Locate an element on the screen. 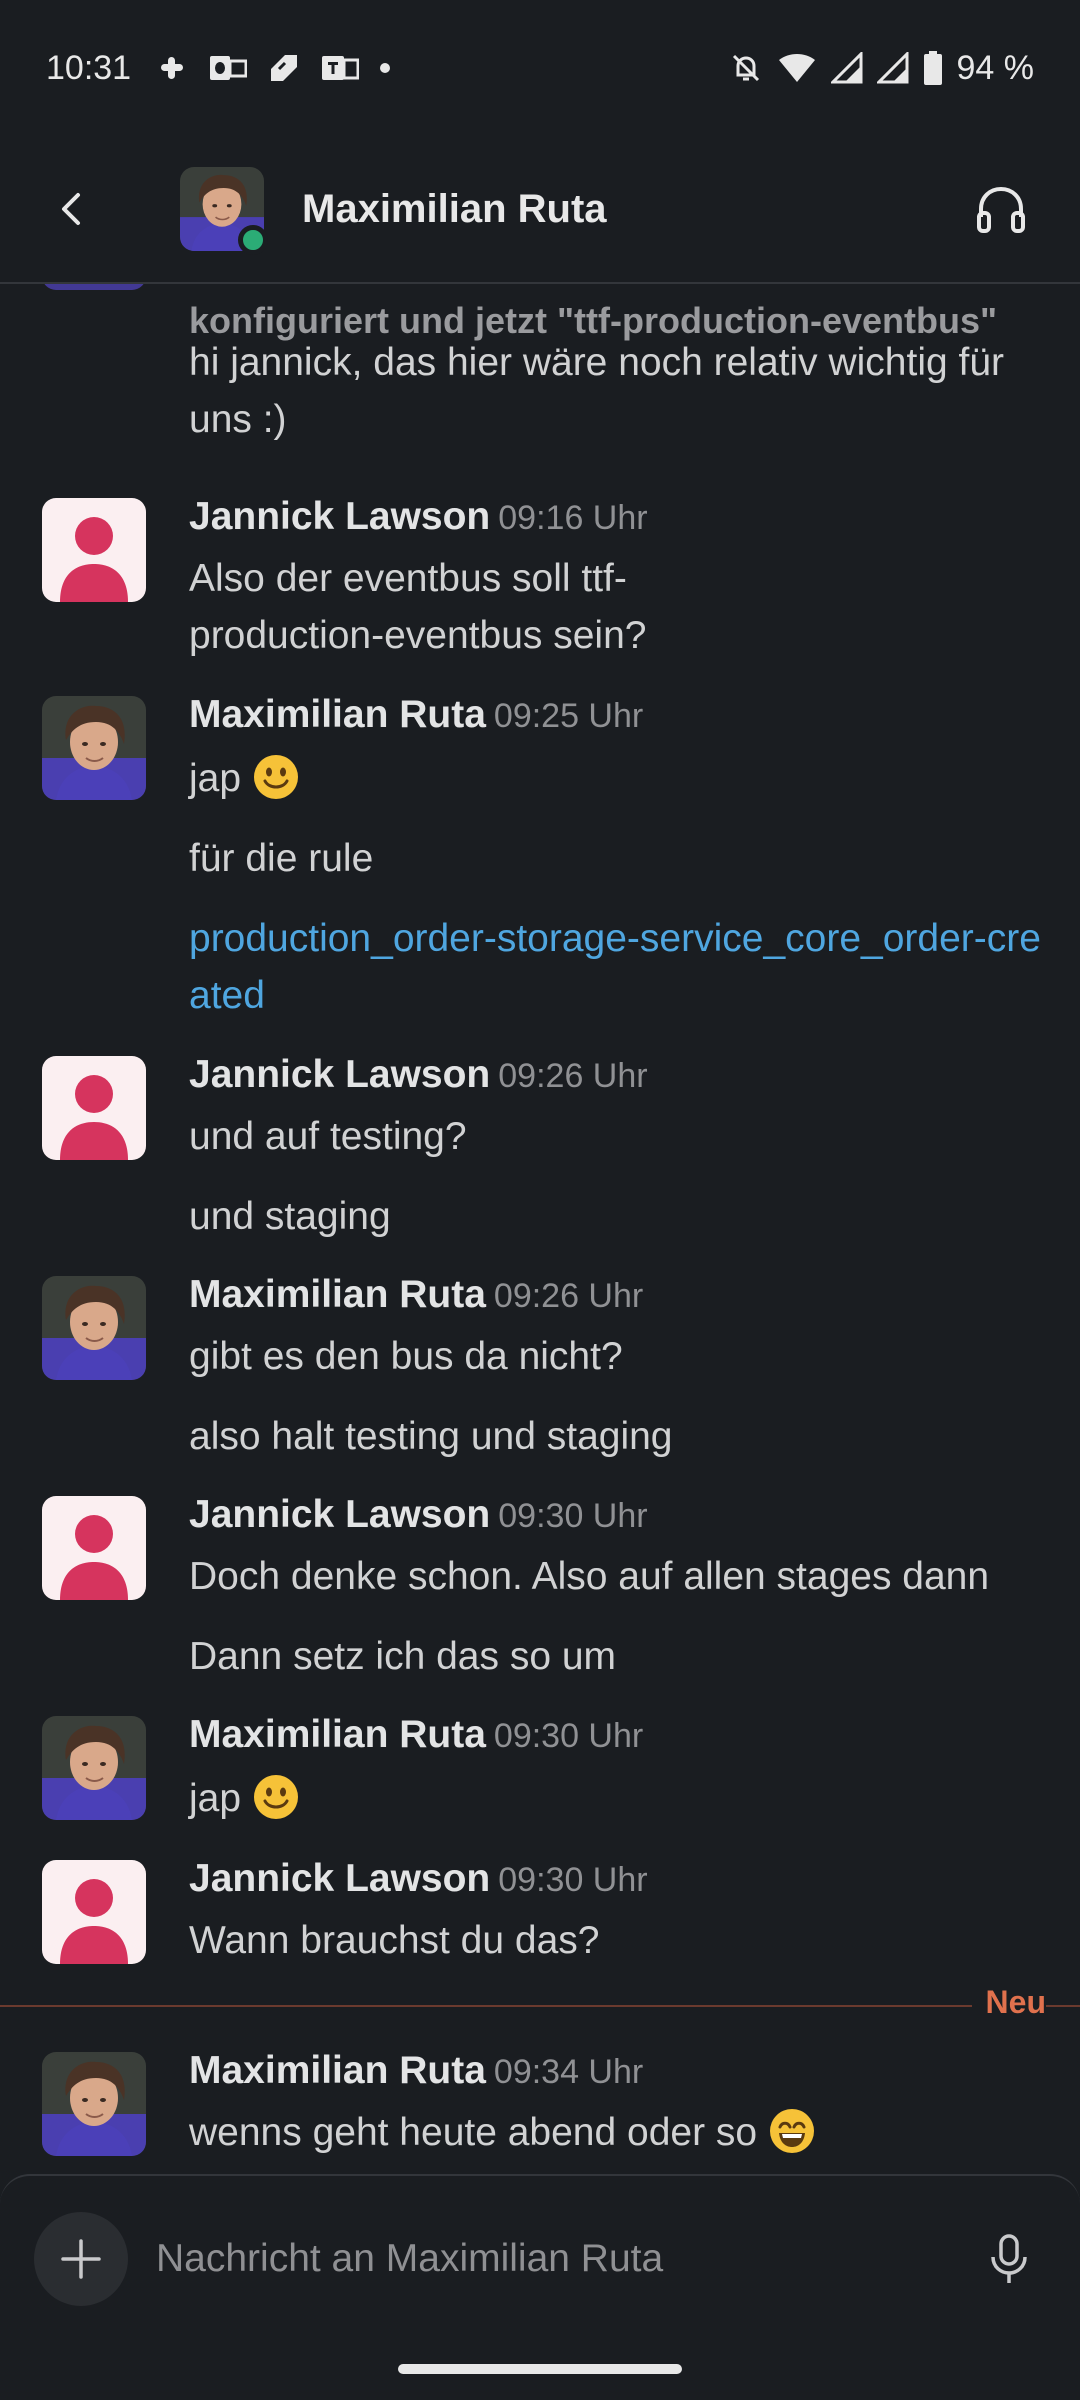 The width and height of the screenshot is (1080, 2400). status-bar: 10:31 94 % is located at coordinates (540, 68).